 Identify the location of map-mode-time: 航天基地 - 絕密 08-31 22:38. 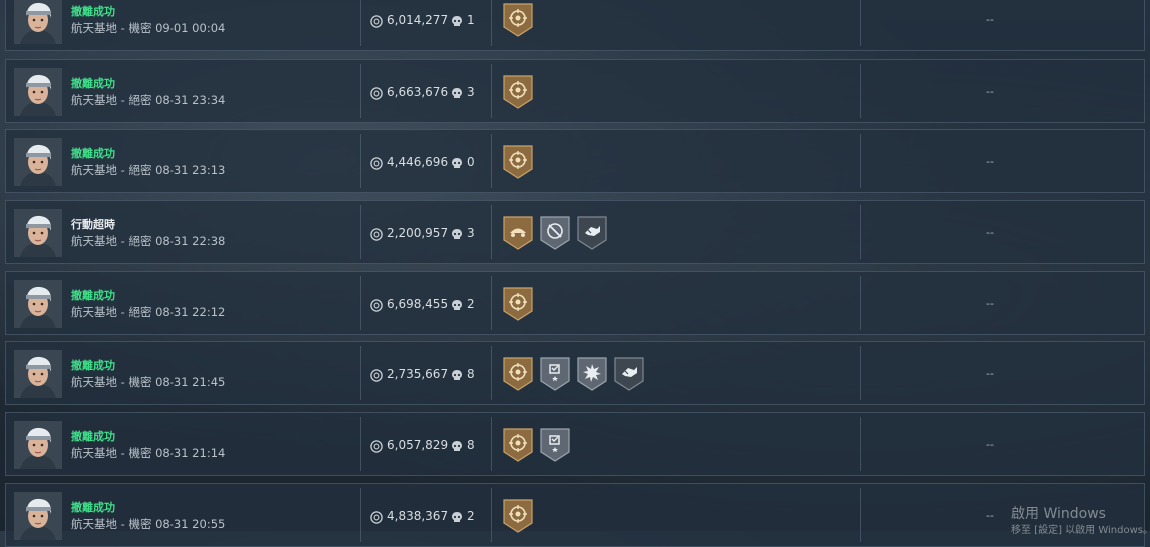
(148, 241).